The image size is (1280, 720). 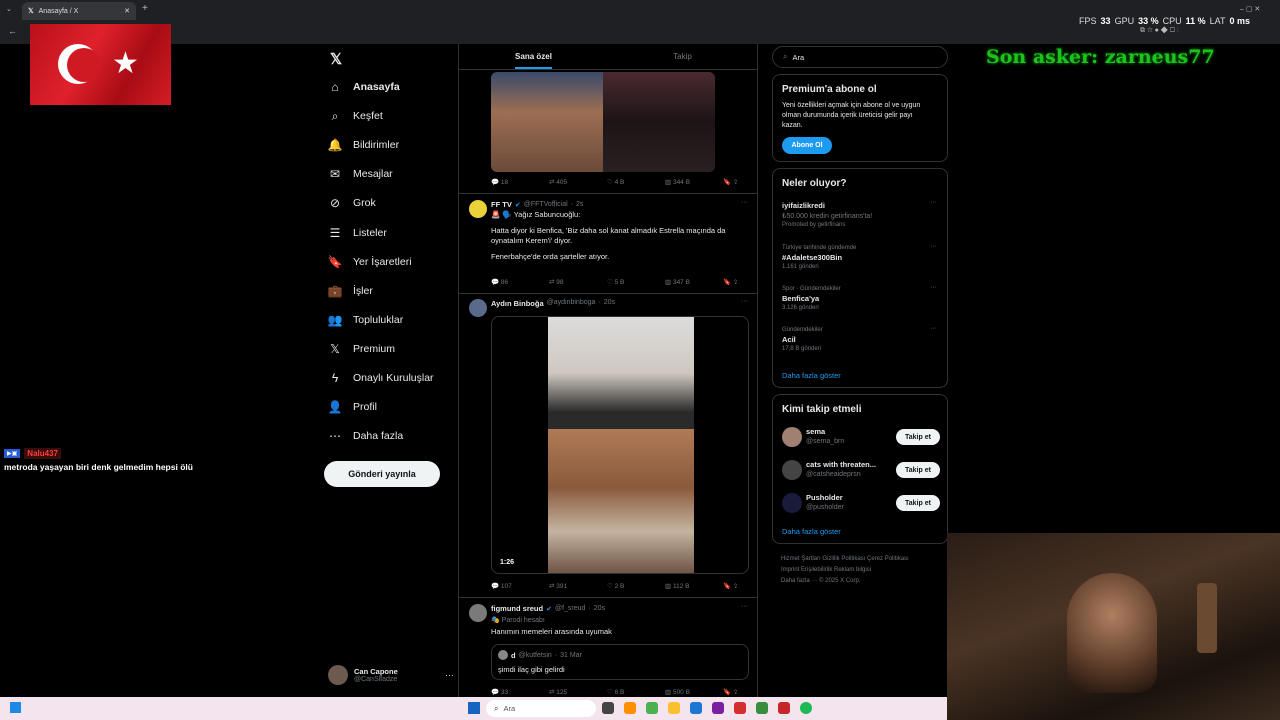 What do you see at coordinates (578, 586) in the screenshot?
I see `repost-button: ⇄ 391` at bounding box center [578, 586].